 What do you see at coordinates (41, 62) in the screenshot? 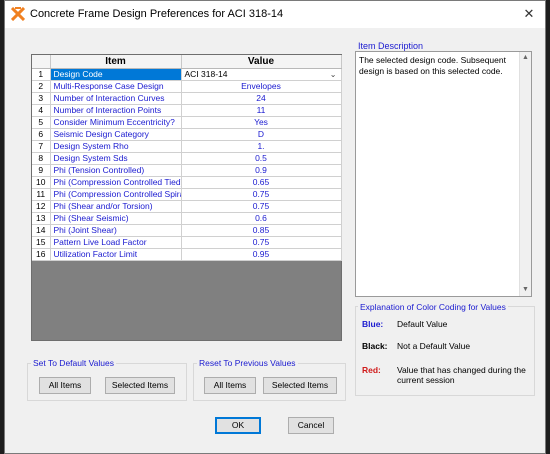
I see `column-header-number` at bounding box center [41, 62].